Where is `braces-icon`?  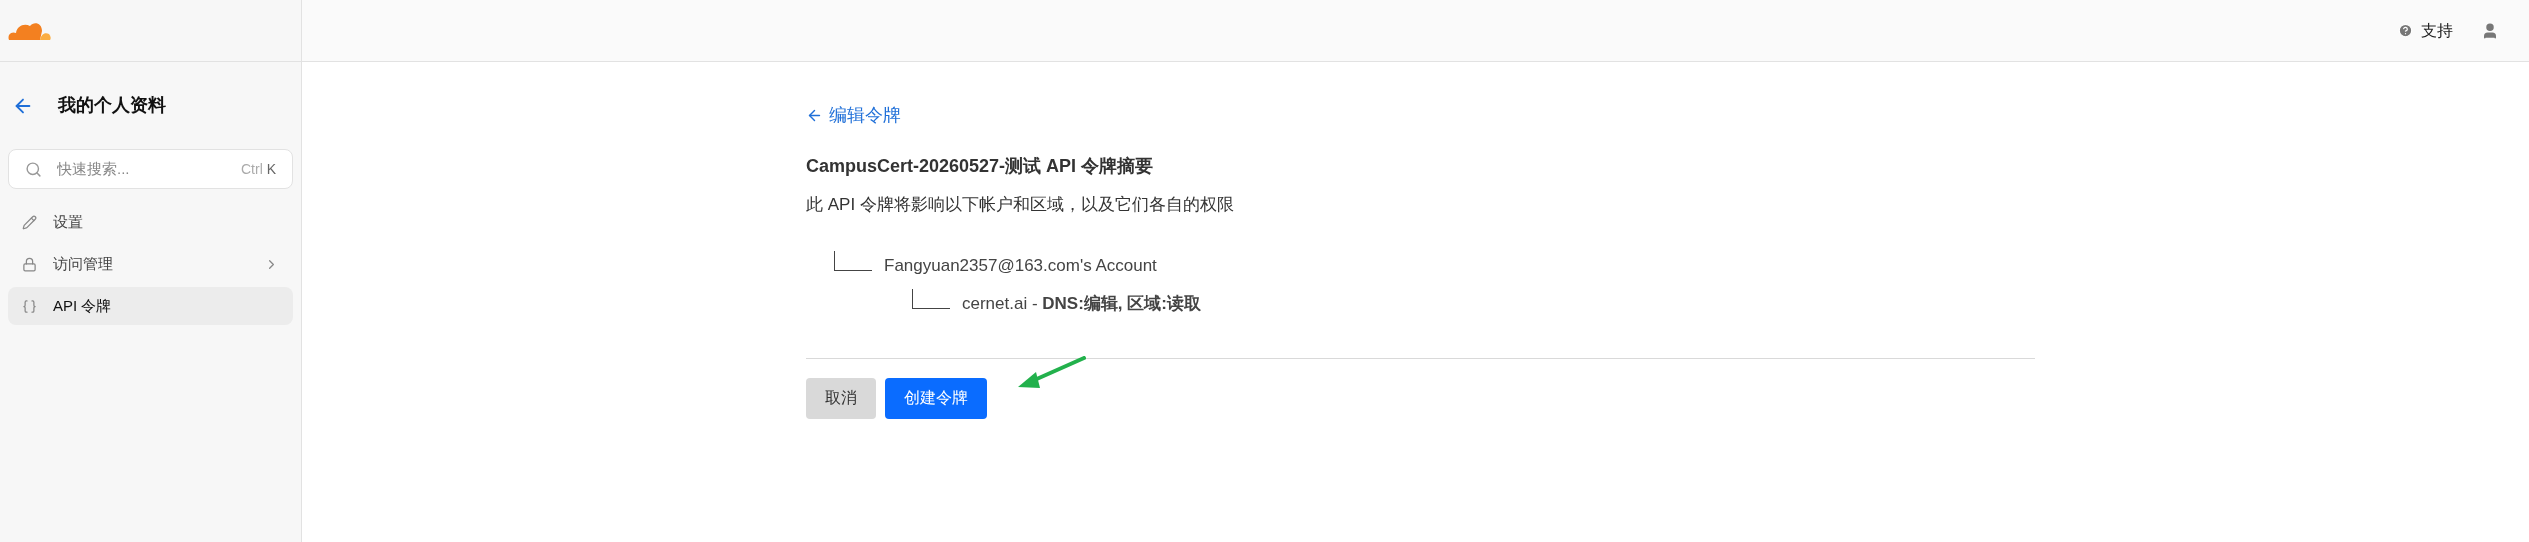 braces-icon is located at coordinates (29, 306).